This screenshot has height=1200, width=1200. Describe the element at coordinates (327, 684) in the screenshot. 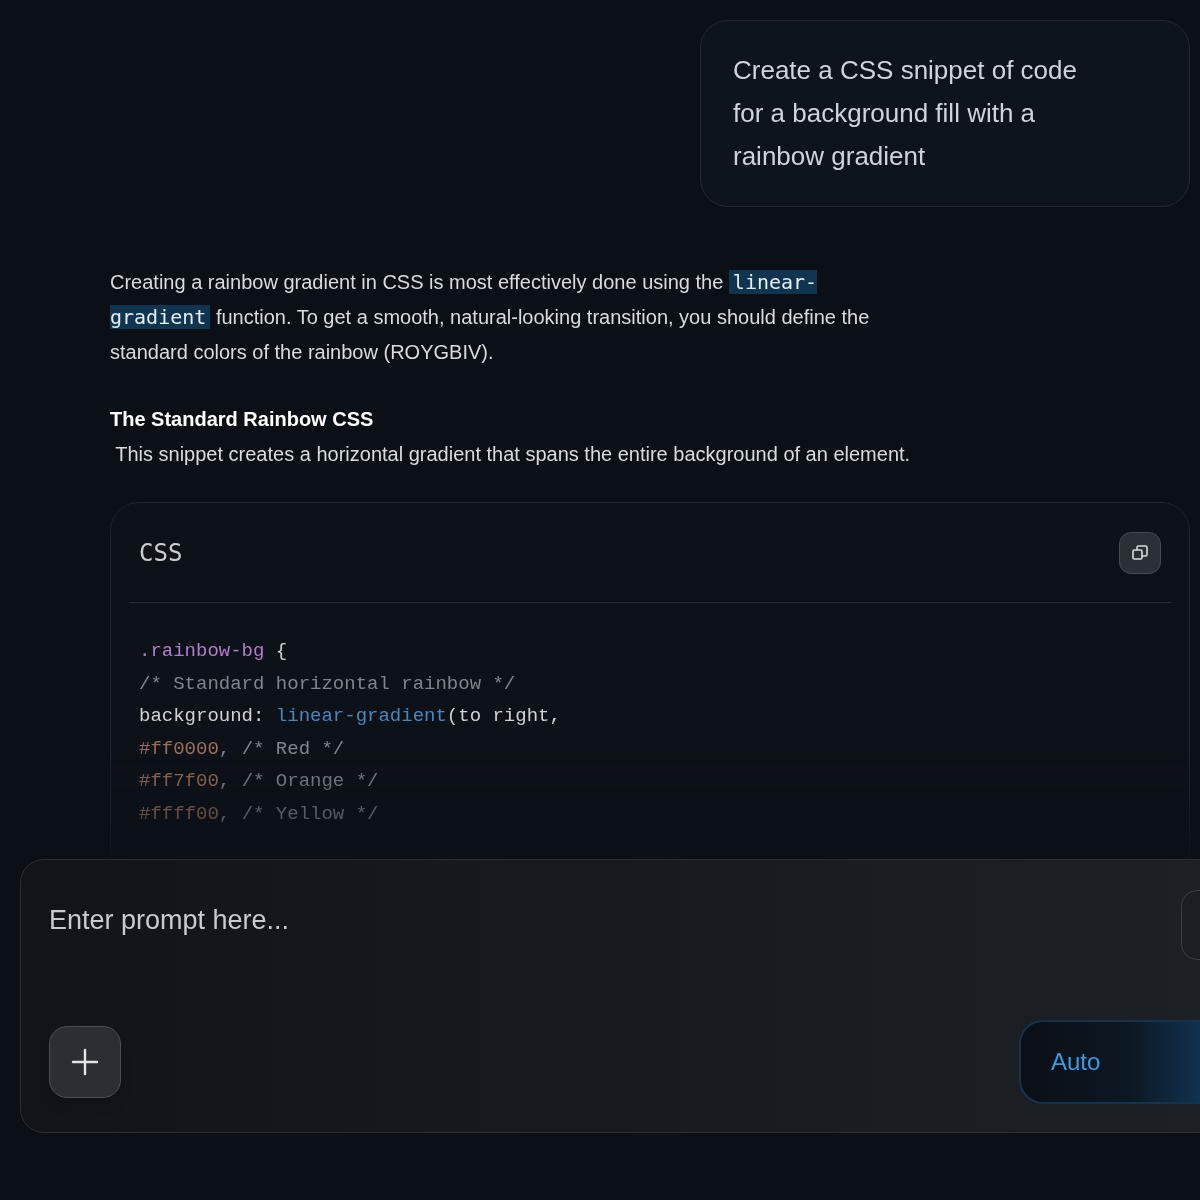

I see `code-line: /* Standard horizontal rainbow */` at that location.